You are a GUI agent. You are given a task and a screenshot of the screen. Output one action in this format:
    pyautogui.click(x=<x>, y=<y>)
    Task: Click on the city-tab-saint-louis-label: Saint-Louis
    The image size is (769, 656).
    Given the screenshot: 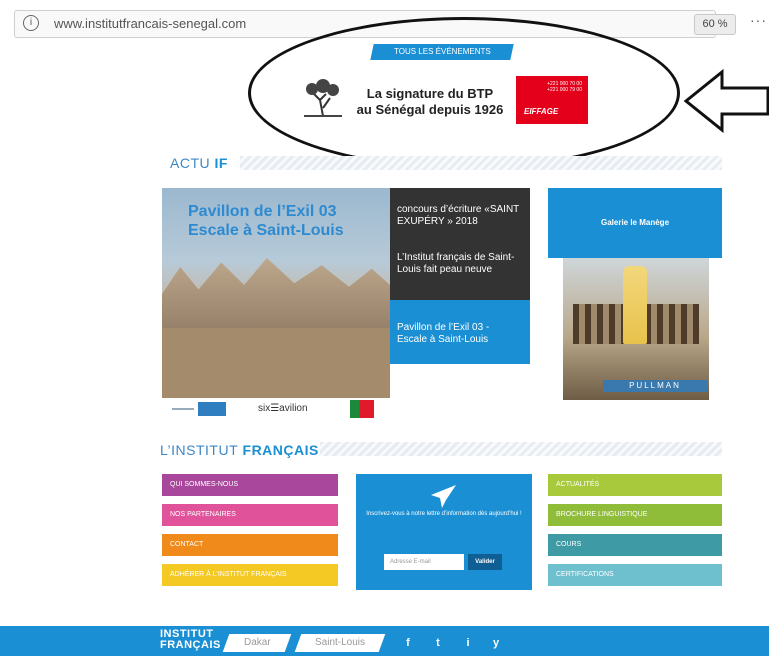 What is the action you would take?
    pyautogui.click(x=340, y=642)
    